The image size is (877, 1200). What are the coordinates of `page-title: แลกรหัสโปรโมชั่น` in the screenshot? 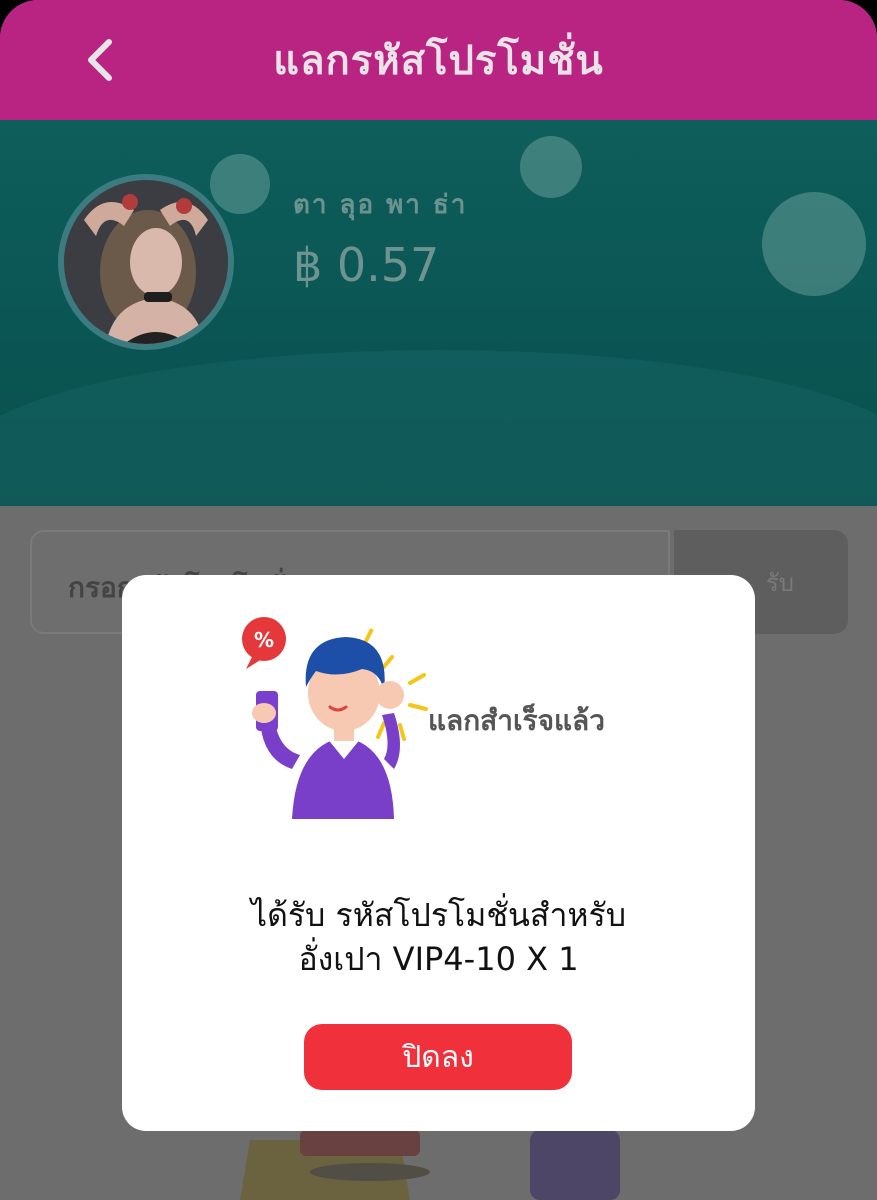 It's located at (438, 61).